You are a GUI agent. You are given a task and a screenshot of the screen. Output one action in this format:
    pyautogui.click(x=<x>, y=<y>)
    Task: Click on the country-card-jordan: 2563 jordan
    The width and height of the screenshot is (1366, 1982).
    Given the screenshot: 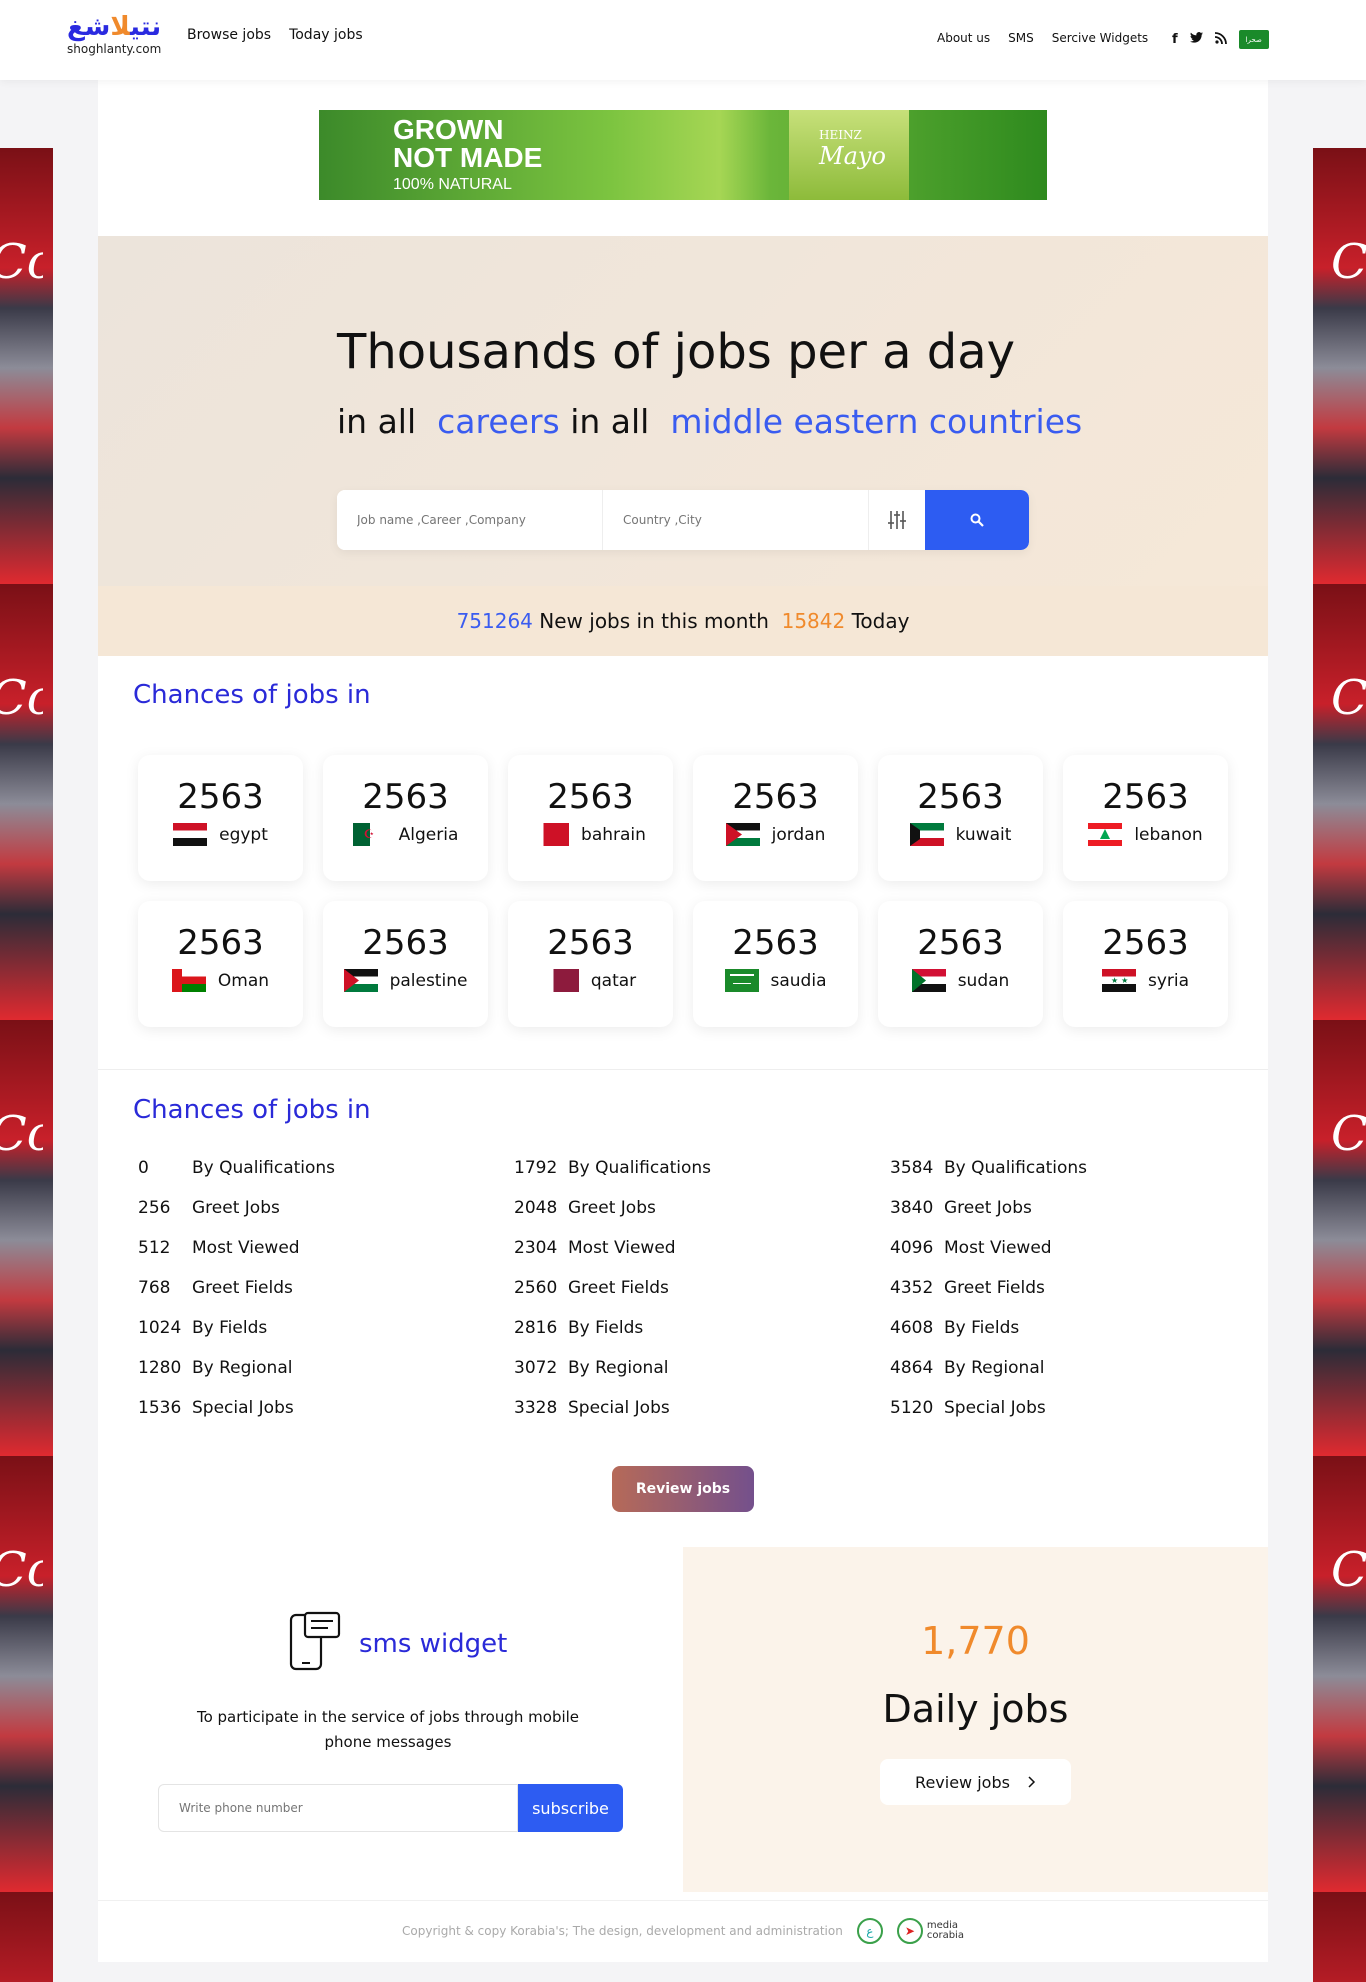 What is the action you would take?
    pyautogui.click(x=775, y=818)
    